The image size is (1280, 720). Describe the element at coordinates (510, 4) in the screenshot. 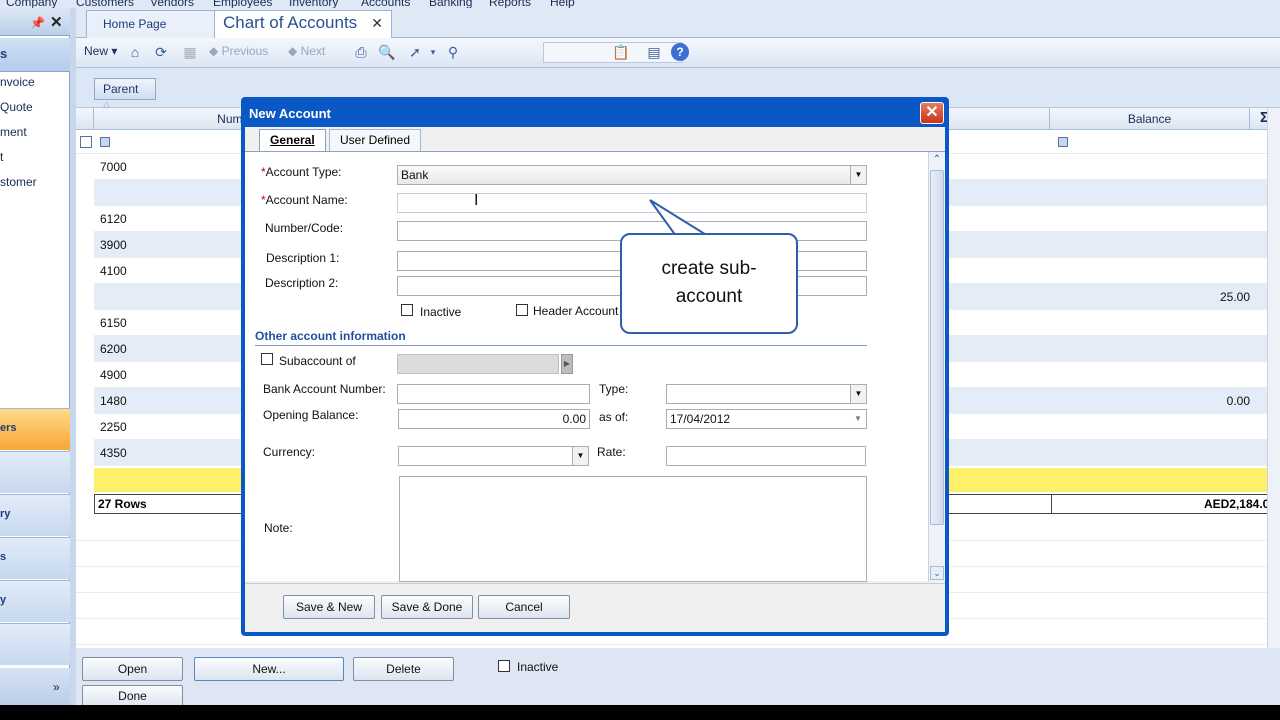

I see `menu-reports: Reports` at that location.